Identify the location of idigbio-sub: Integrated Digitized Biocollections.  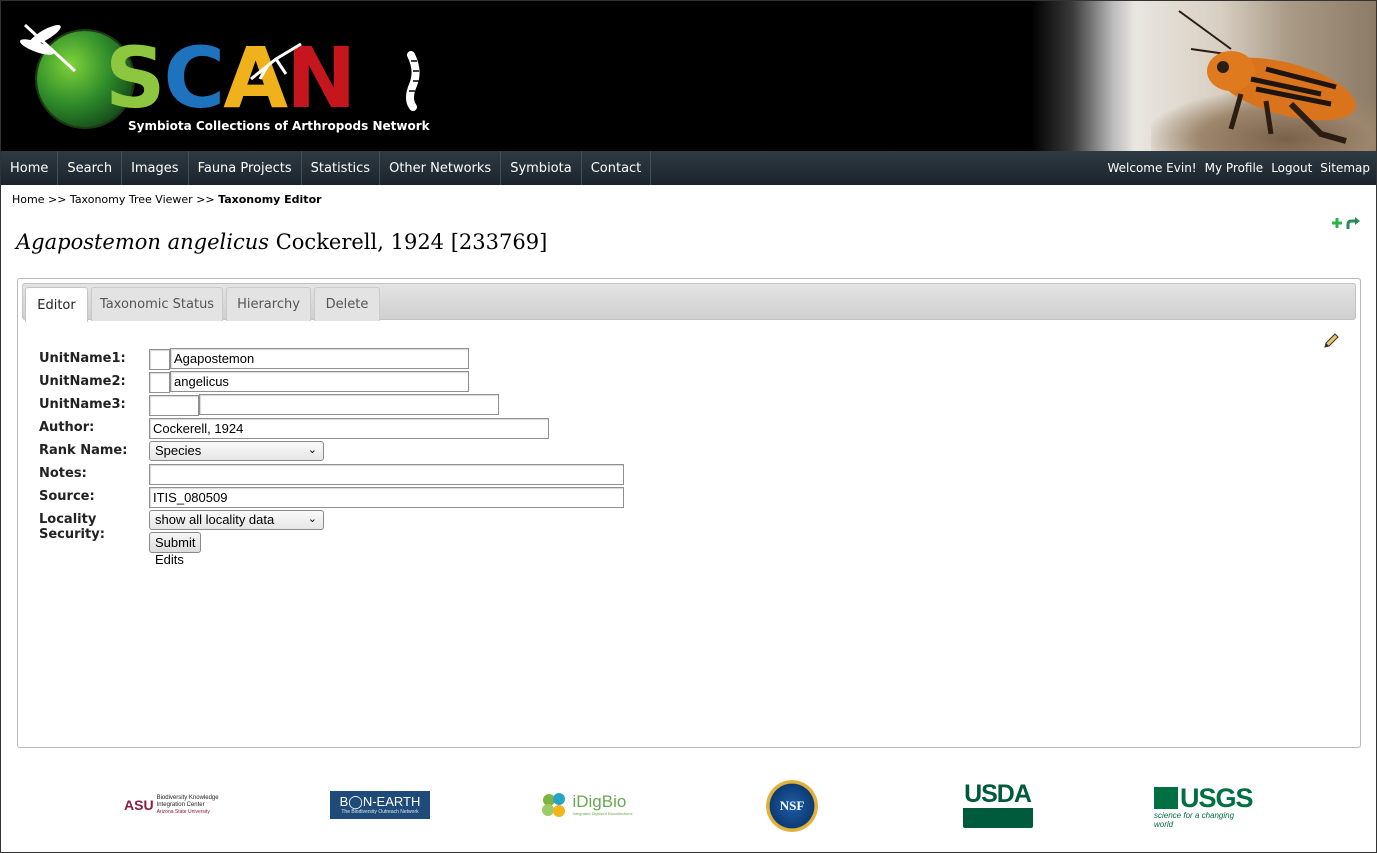
(602, 813).